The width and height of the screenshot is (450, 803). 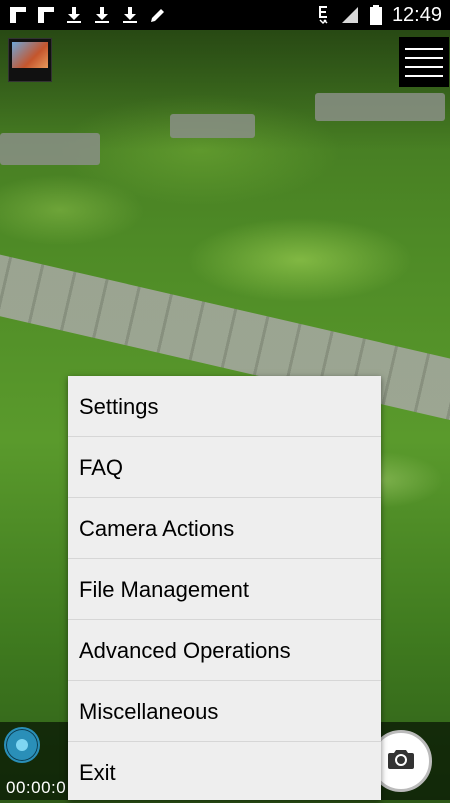 I want to click on menu-item-miscellaneous: Miscellaneous, so click(x=224, y=711).